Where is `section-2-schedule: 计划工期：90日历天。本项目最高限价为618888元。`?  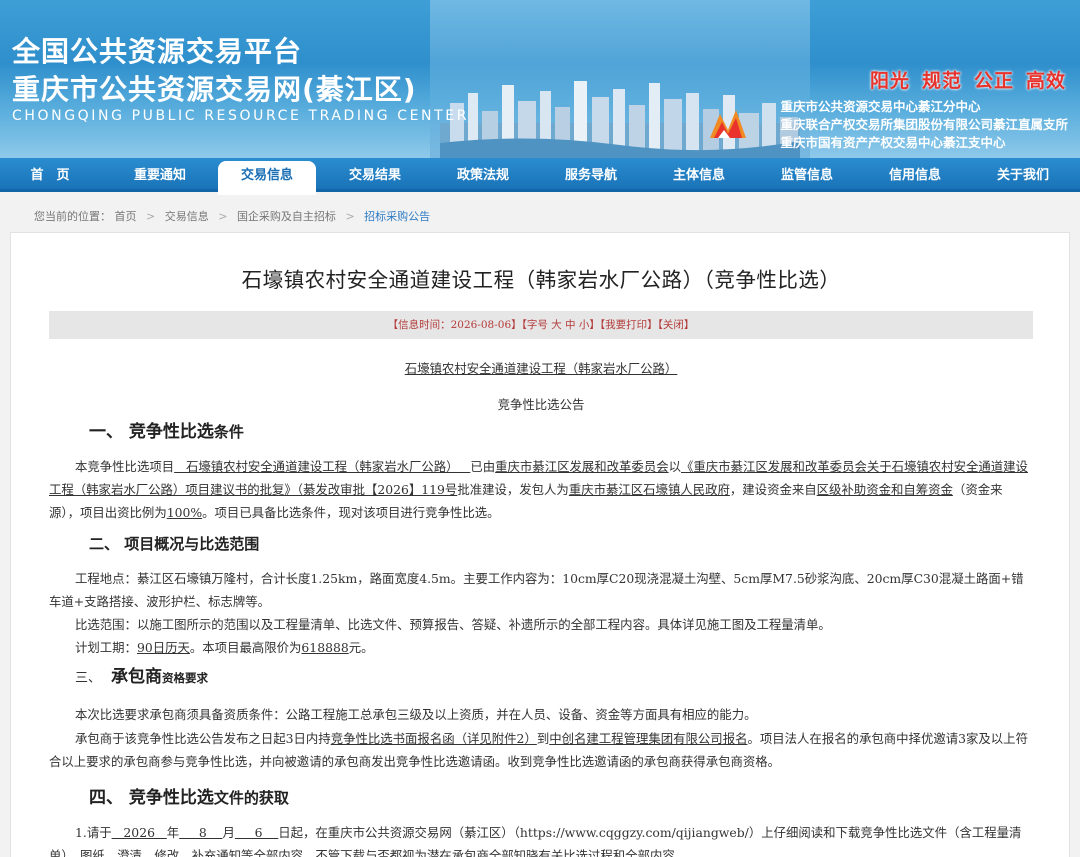 section-2-schedule: 计划工期：90日历天。本项目最高限价为618888元。 is located at coordinates (224, 647).